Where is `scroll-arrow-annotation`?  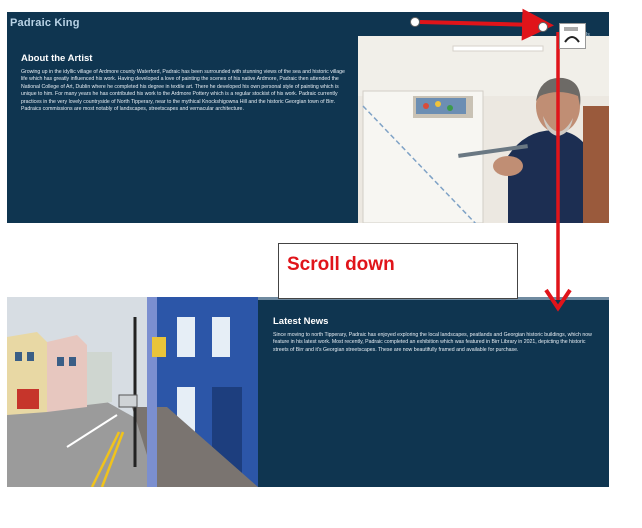 scroll-arrow-annotation is located at coordinates (491, 160).